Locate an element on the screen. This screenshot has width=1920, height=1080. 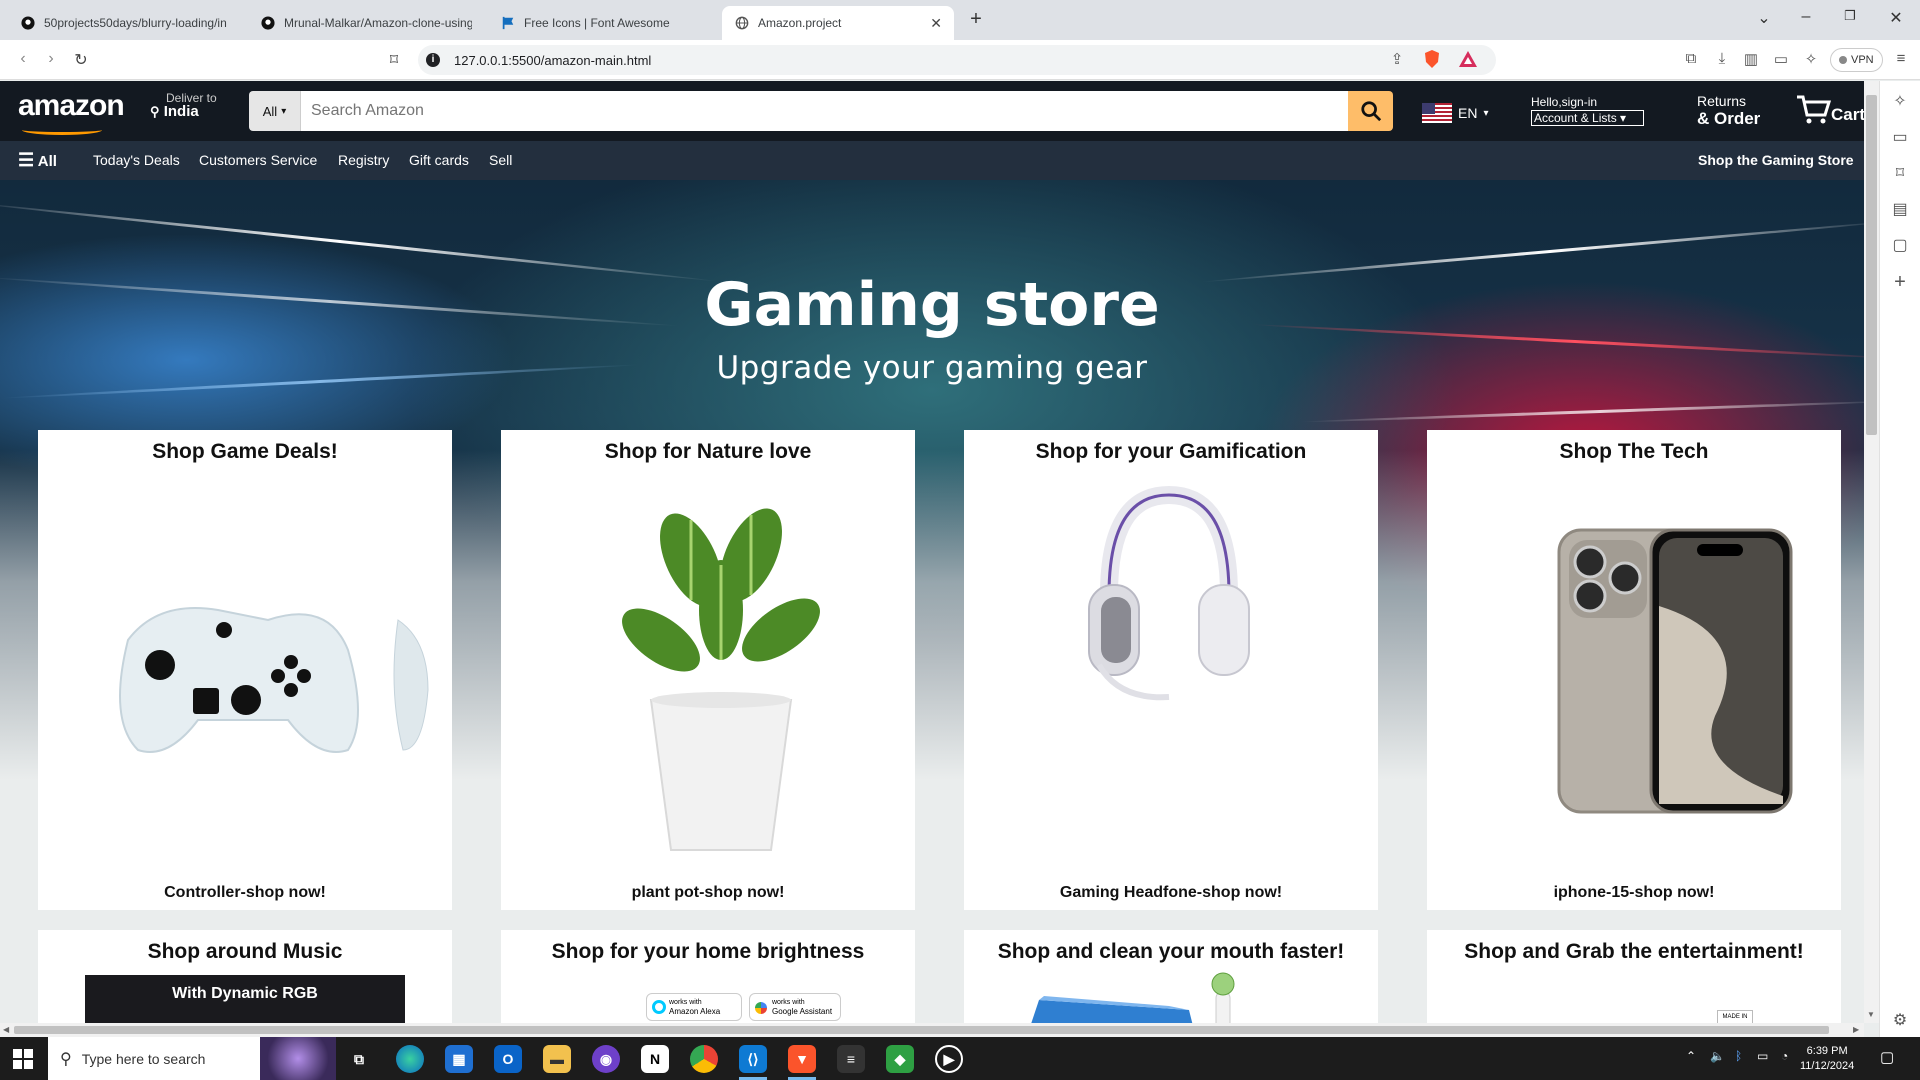
reload-icon: ↻ is located at coordinates (81, 60).